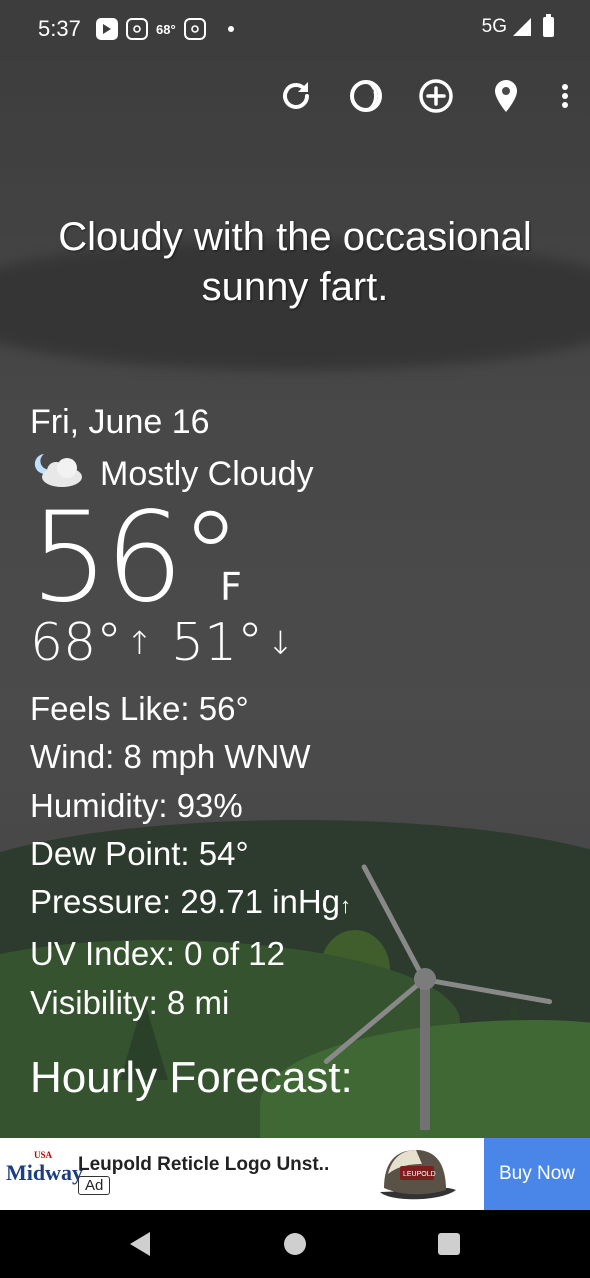 This screenshot has height=1278, width=590. I want to click on notification-temperature: 68°, so click(166, 29).